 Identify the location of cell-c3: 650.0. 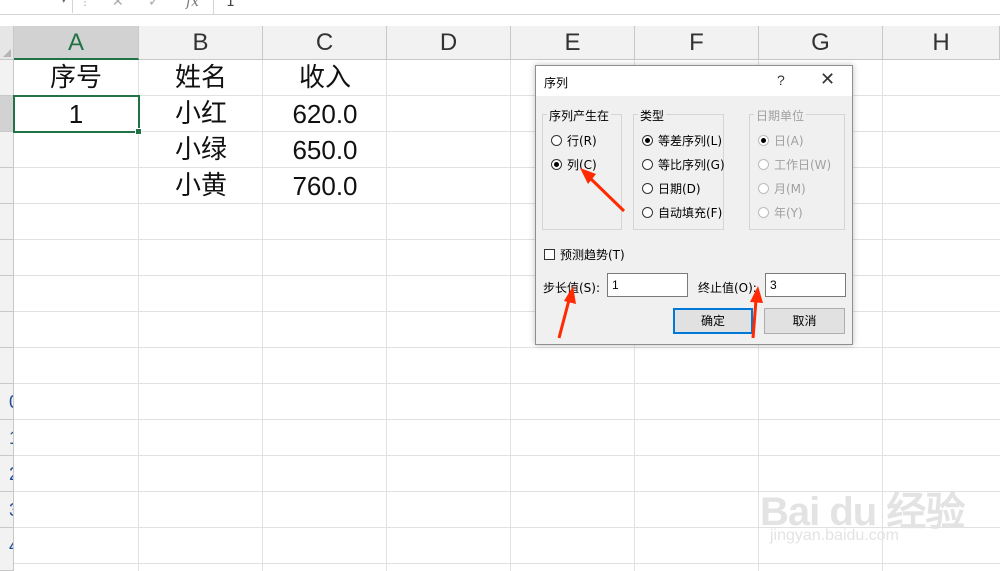
(325, 150).